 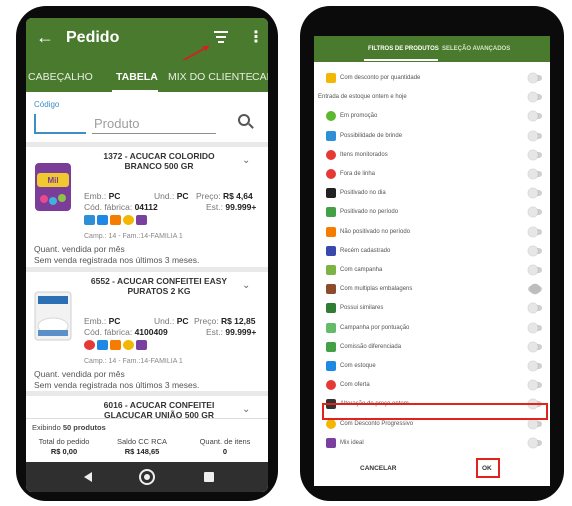 I want to click on nav-recents-icon, so click(x=209, y=477).